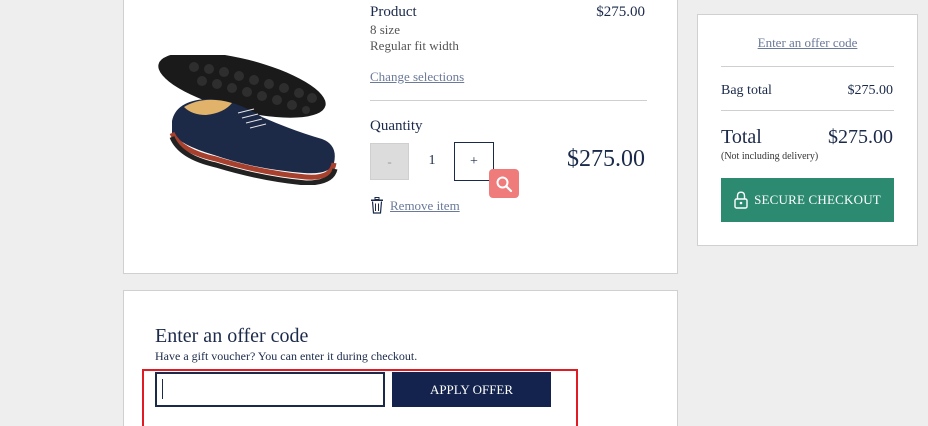 The width and height of the screenshot is (928, 426). I want to click on remove-item: Remove item, so click(415, 205).